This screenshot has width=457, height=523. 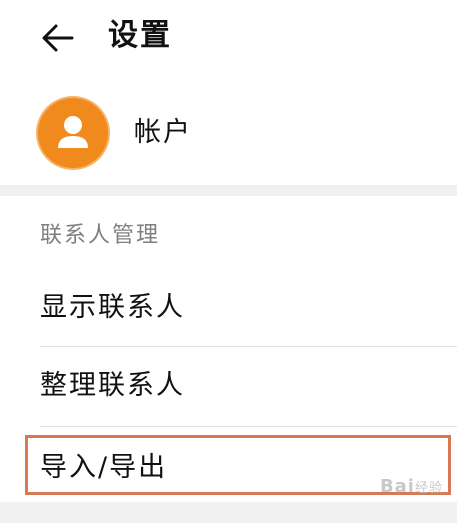 What do you see at coordinates (140, 35) in the screenshot?
I see `page-title: 设置` at bounding box center [140, 35].